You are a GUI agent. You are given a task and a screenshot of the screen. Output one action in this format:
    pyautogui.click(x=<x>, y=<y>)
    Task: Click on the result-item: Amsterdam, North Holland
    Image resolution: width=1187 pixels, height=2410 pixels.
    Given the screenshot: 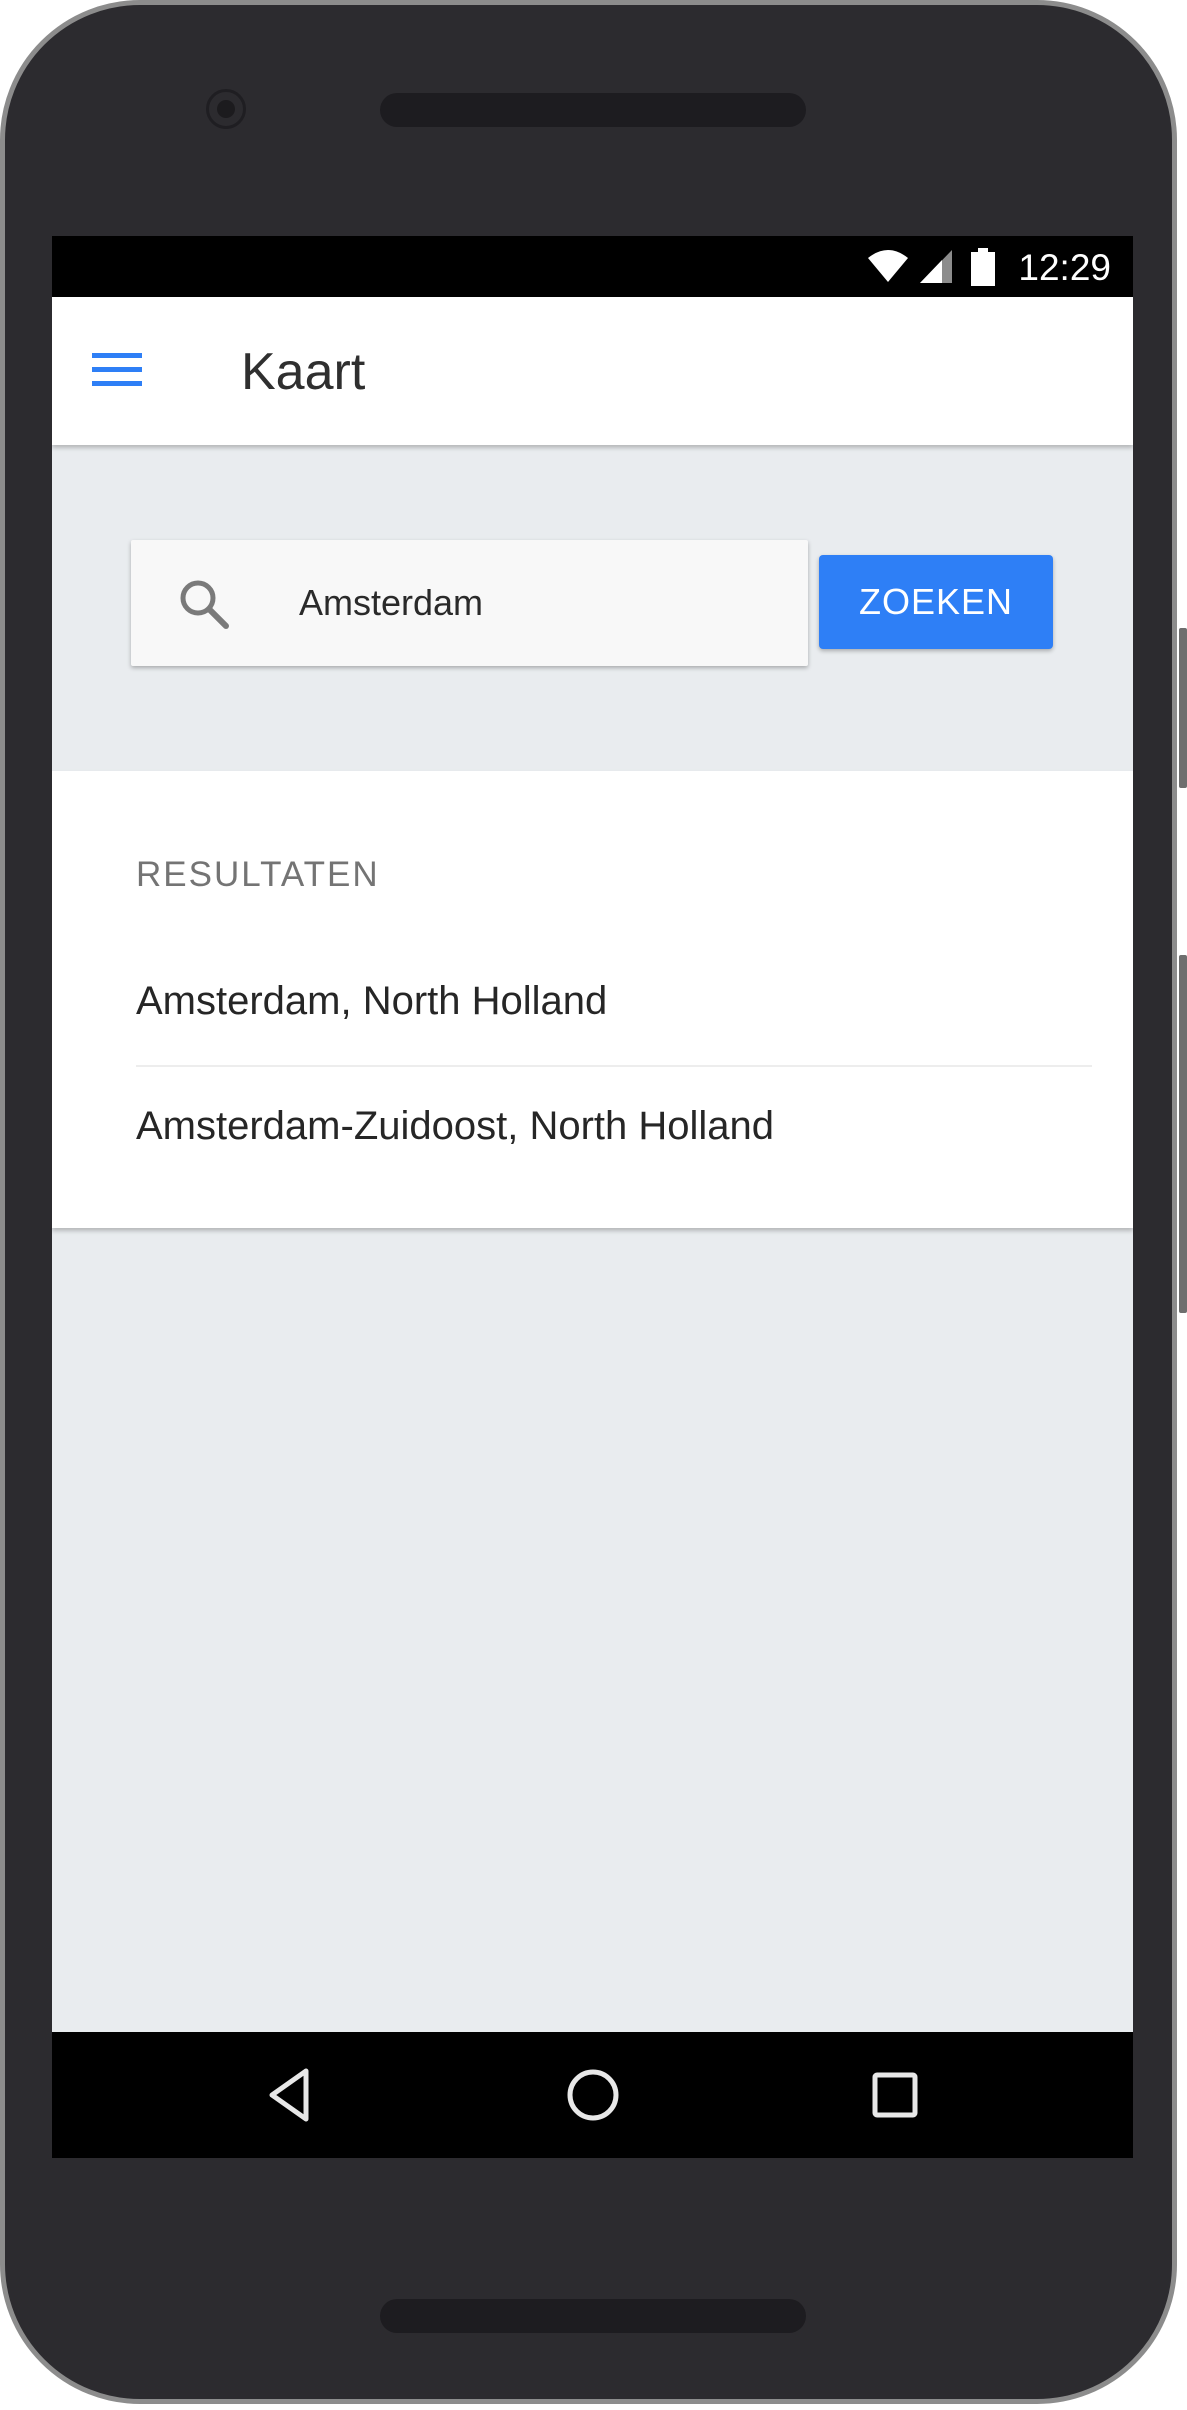 What is the action you would take?
    pyautogui.click(x=614, y=1003)
    